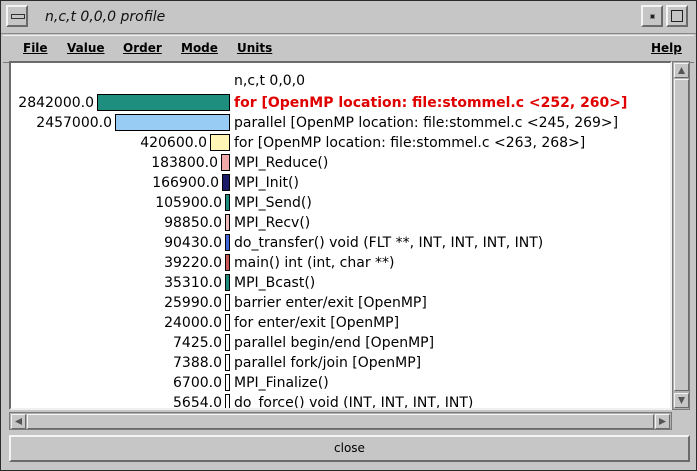 The width and height of the screenshot is (697, 471). I want to click on profile-label: parallel begin/end [OpenMP], so click(334, 343).